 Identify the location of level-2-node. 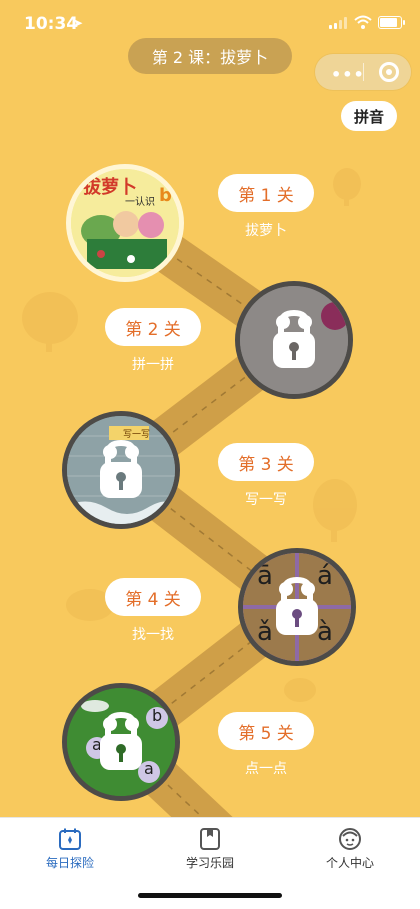
(294, 340).